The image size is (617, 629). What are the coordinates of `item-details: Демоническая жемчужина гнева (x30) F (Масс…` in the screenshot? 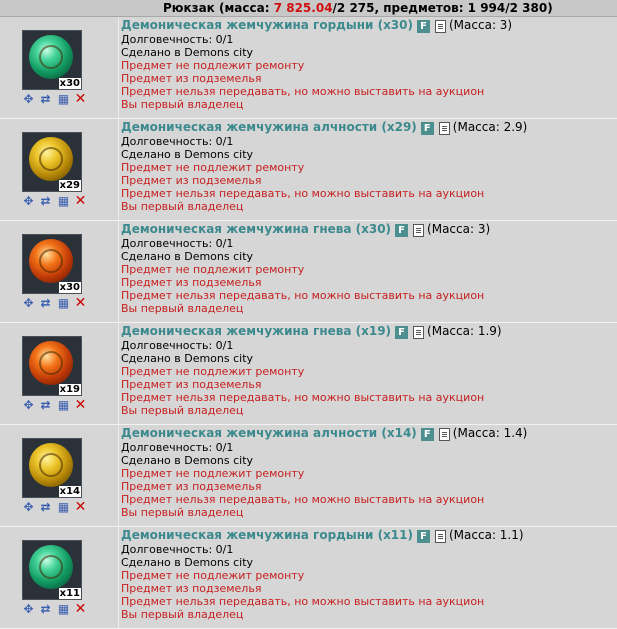 It's located at (369, 268).